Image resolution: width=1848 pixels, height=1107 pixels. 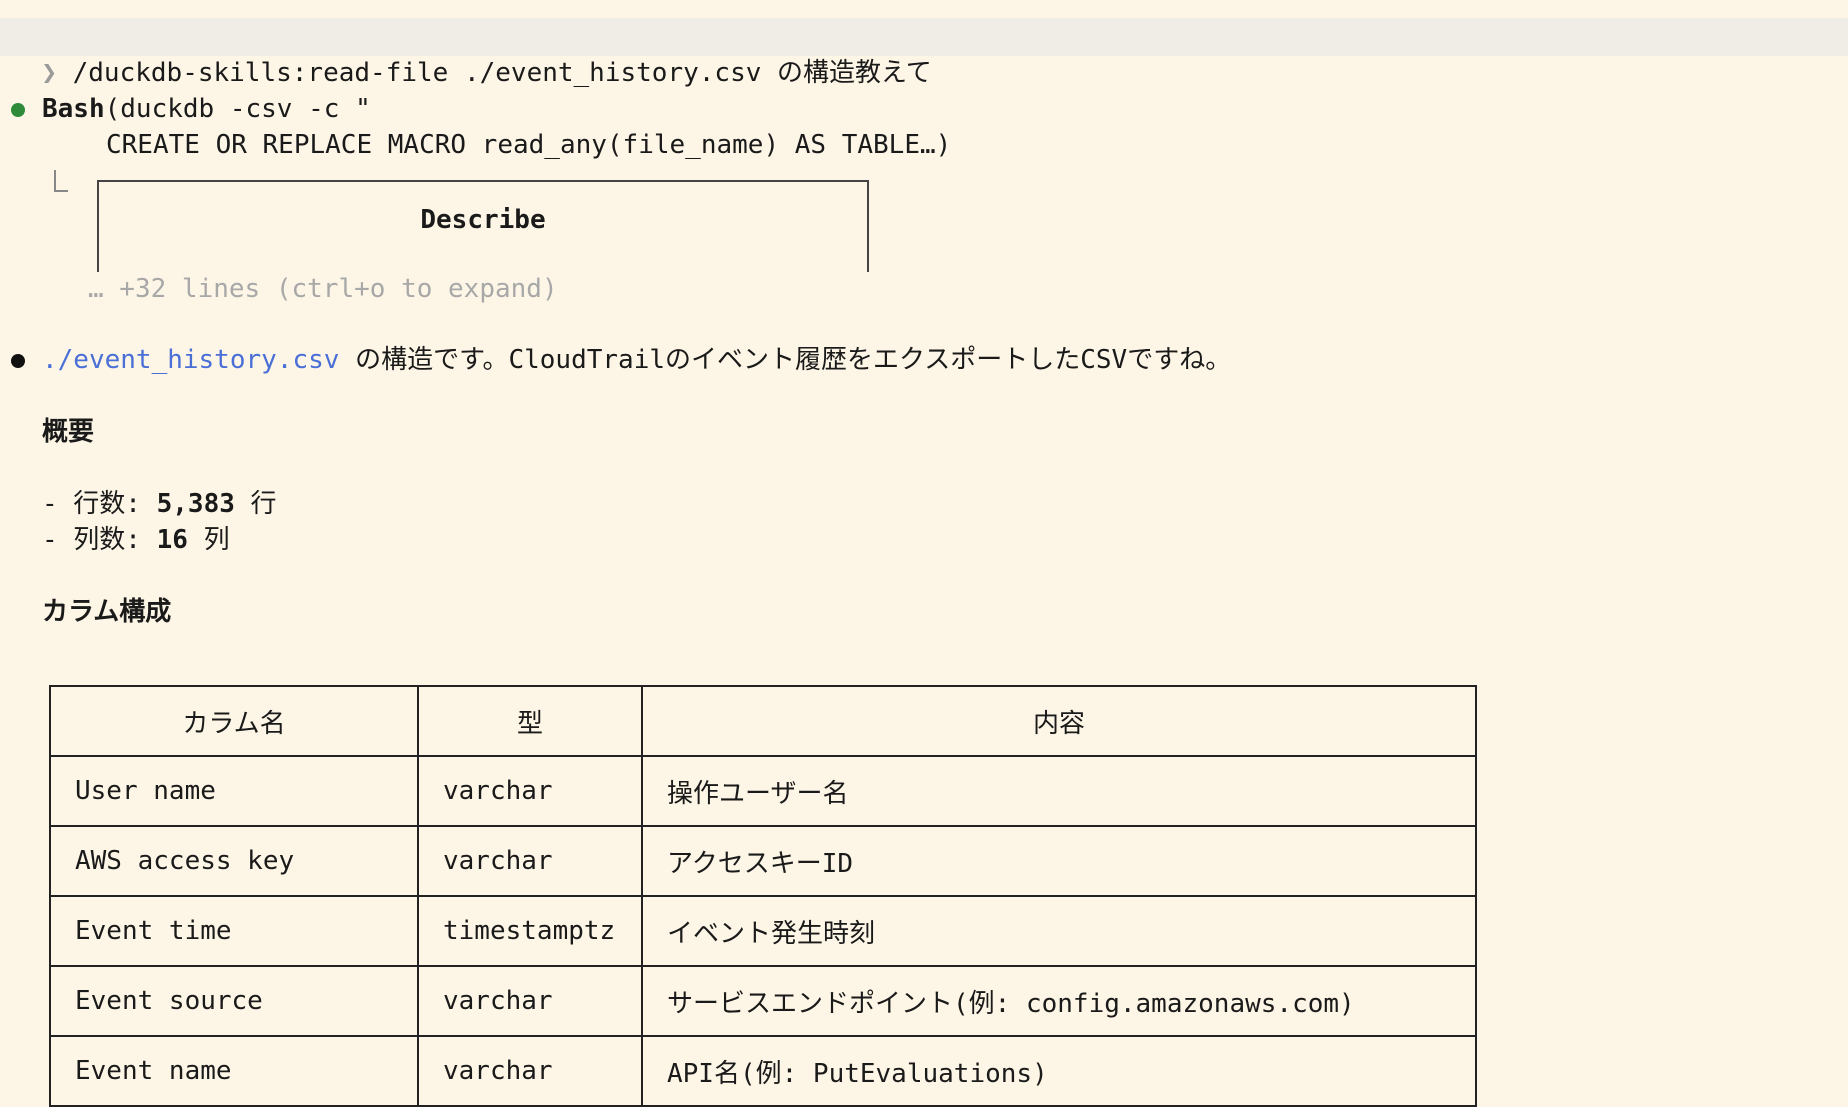 I want to click on columns-heading: カラム構成, so click(x=107, y=612).